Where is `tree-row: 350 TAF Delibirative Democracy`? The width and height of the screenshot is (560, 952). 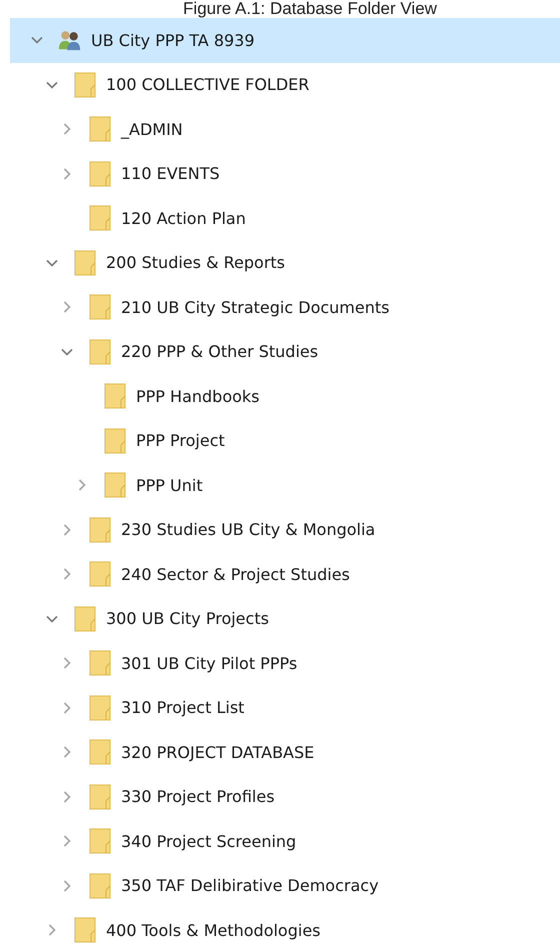 tree-row: 350 TAF Delibirative Democracy is located at coordinates (285, 886).